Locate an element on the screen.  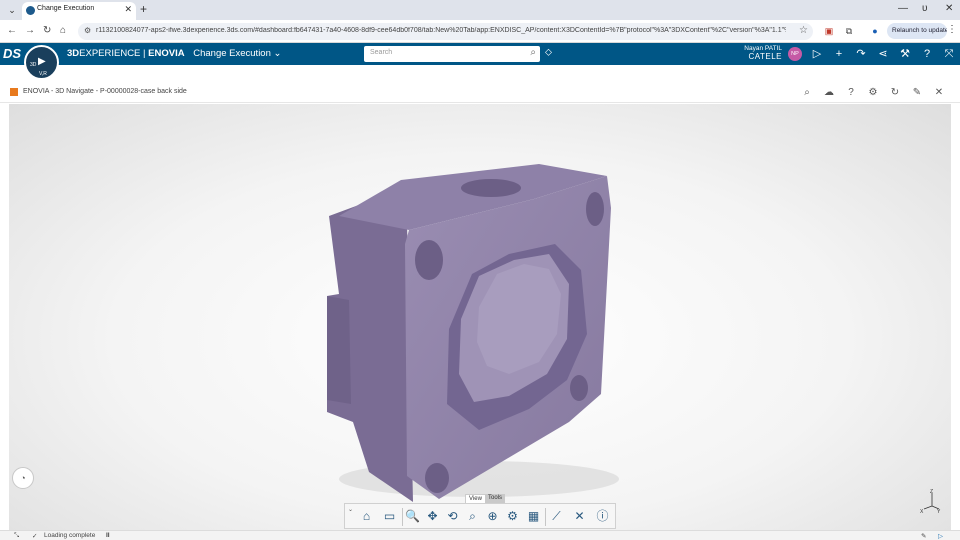
corner-hole-tr is located at coordinates (595, 209).